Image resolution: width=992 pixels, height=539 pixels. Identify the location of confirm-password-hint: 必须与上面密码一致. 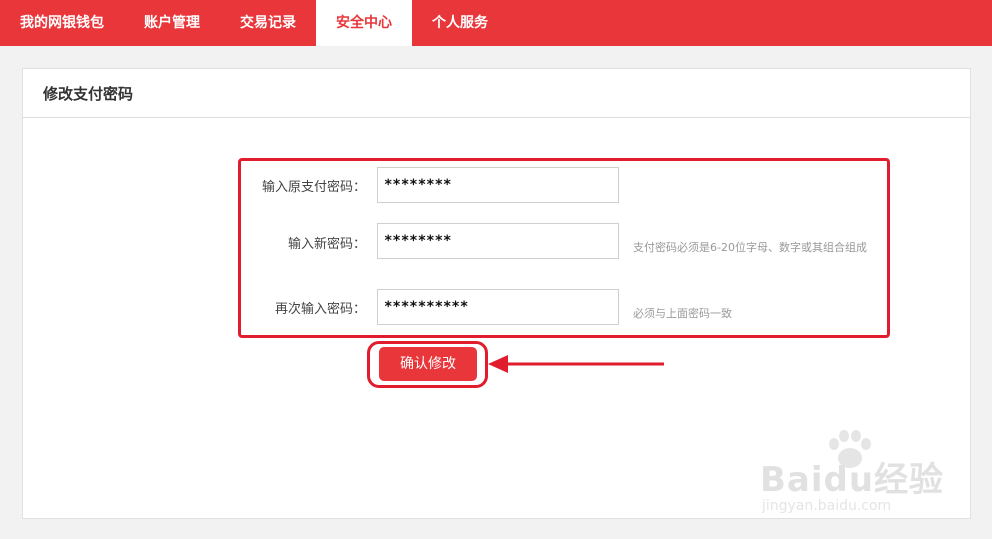
(682, 313).